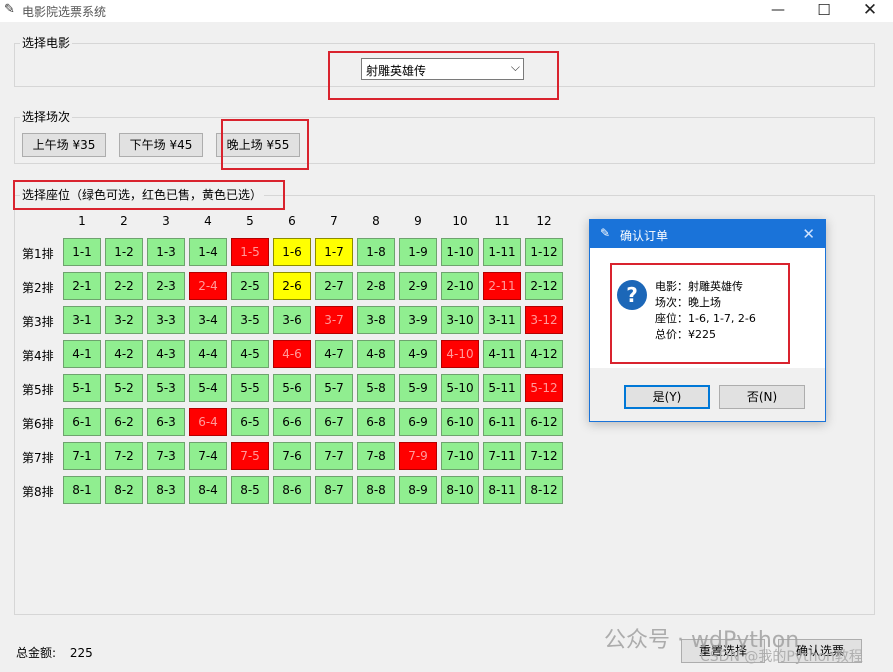 This screenshot has width=893, height=672. Describe the element at coordinates (124, 490) in the screenshot. I see `seat-button-8-2: 8-2` at that location.